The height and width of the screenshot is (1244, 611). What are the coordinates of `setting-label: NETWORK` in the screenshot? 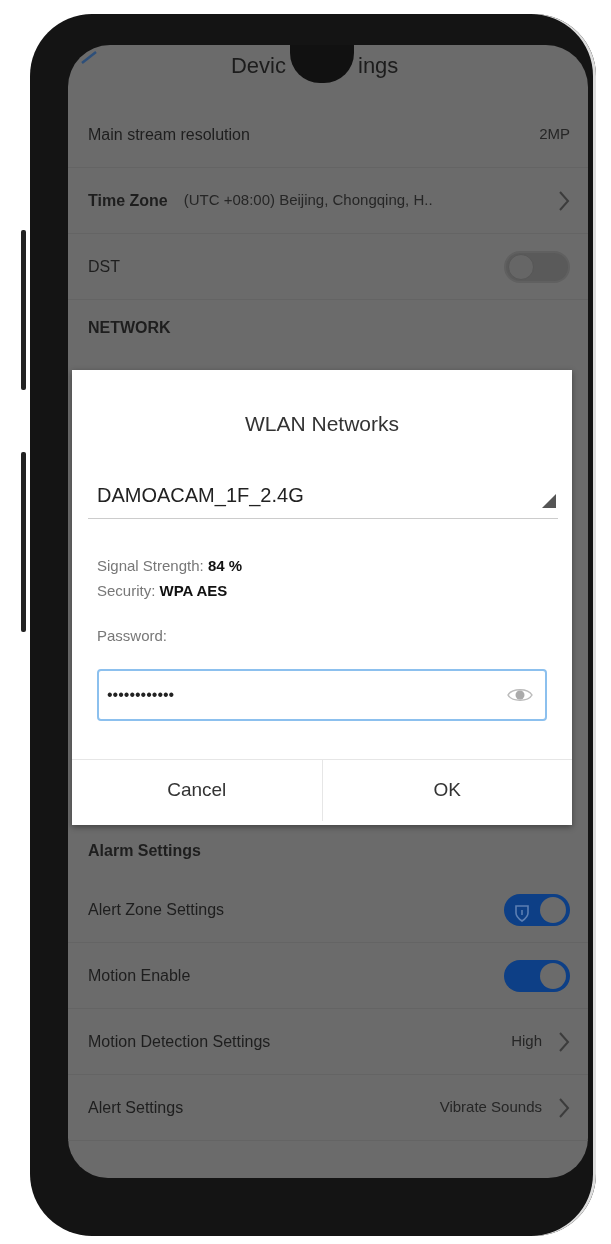 It's located at (129, 328).